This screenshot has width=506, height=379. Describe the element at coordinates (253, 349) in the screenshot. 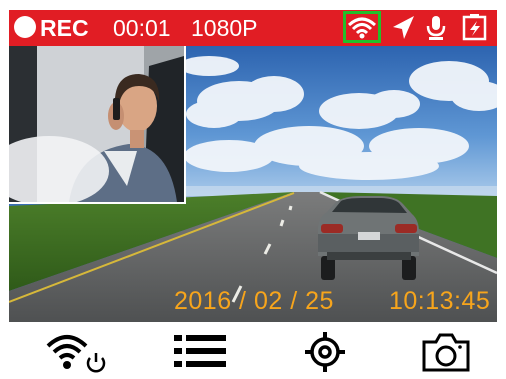

I see `bottom-toolbar` at that location.